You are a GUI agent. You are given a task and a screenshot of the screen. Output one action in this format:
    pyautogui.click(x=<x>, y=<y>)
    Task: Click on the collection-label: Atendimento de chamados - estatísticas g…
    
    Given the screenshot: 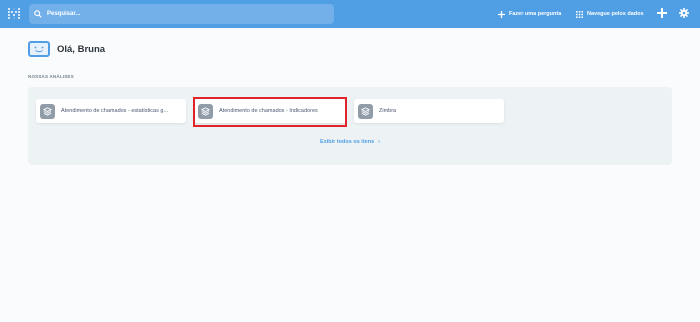 What is the action you would take?
    pyautogui.click(x=115, y=111)
    